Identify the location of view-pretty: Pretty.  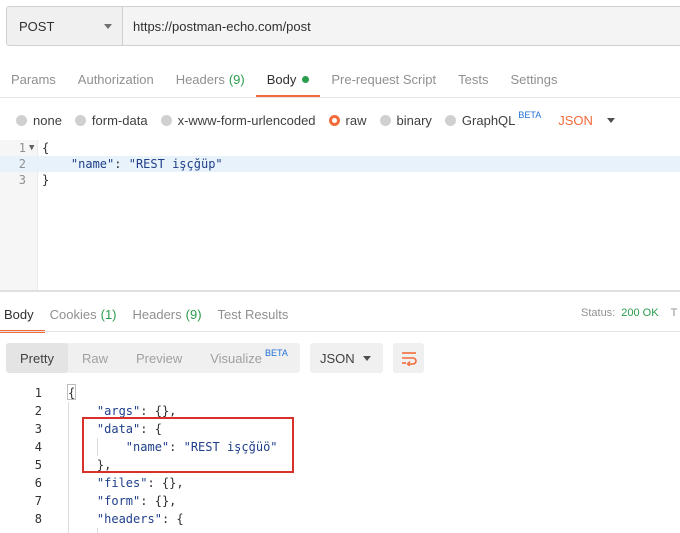
(37, 358).